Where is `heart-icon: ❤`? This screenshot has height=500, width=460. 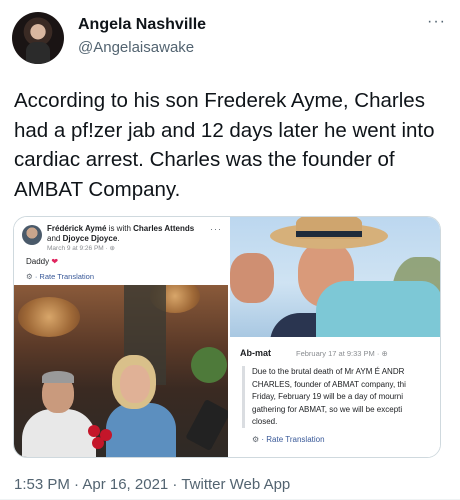
heart-icon: ❤ is located at coordinates (55, 261).